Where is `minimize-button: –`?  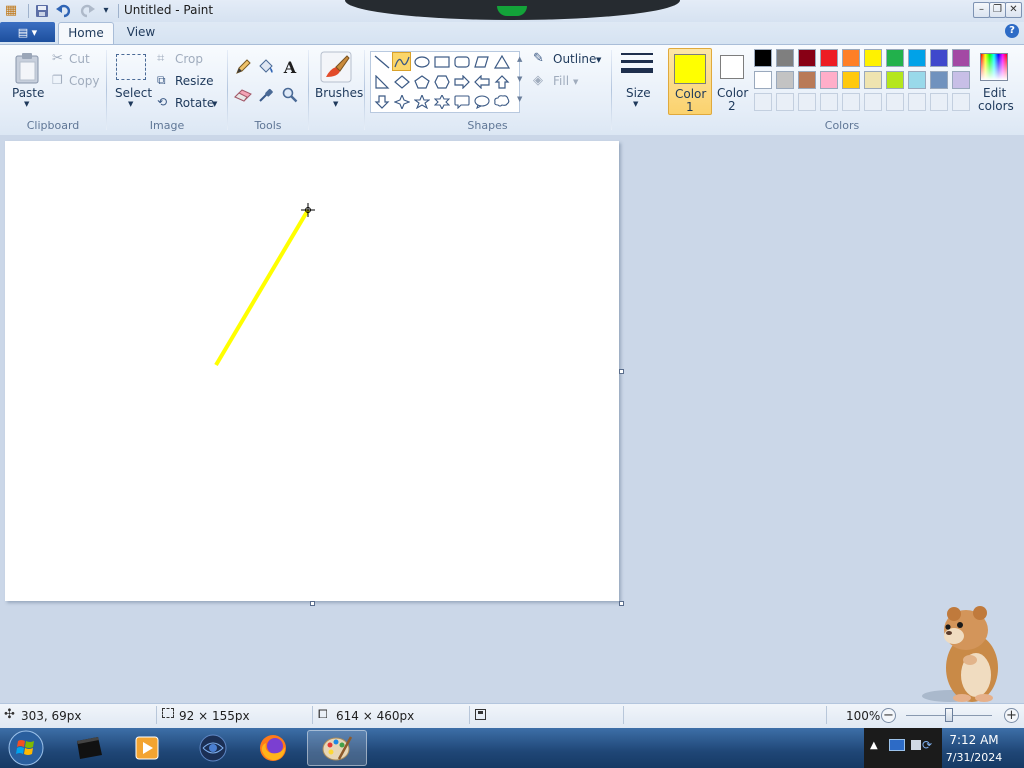
minimize-button: – is located at coordinates (981, 10).